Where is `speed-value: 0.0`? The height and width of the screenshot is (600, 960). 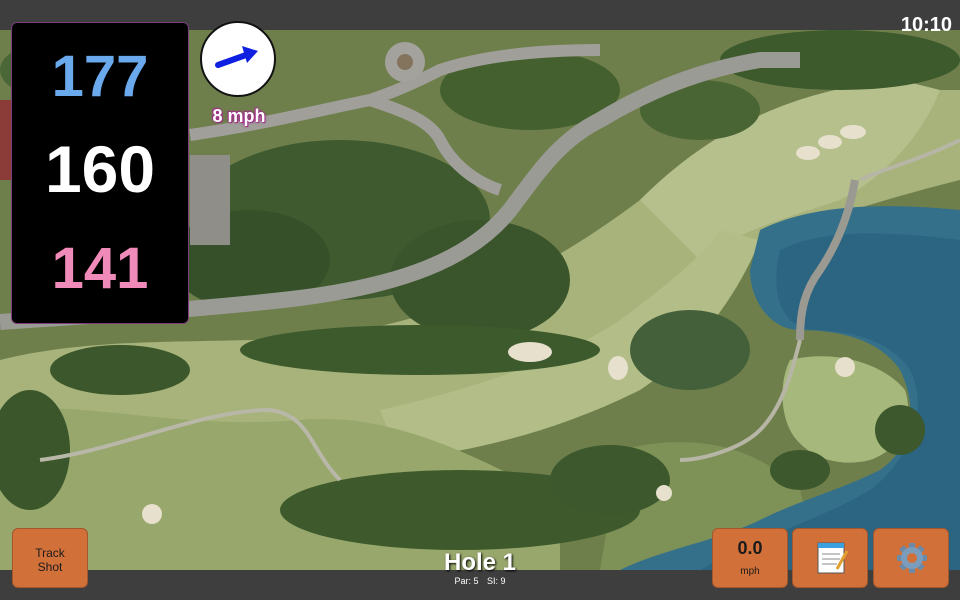
speed-value: 0.0 is located at coordinates (750, 548).